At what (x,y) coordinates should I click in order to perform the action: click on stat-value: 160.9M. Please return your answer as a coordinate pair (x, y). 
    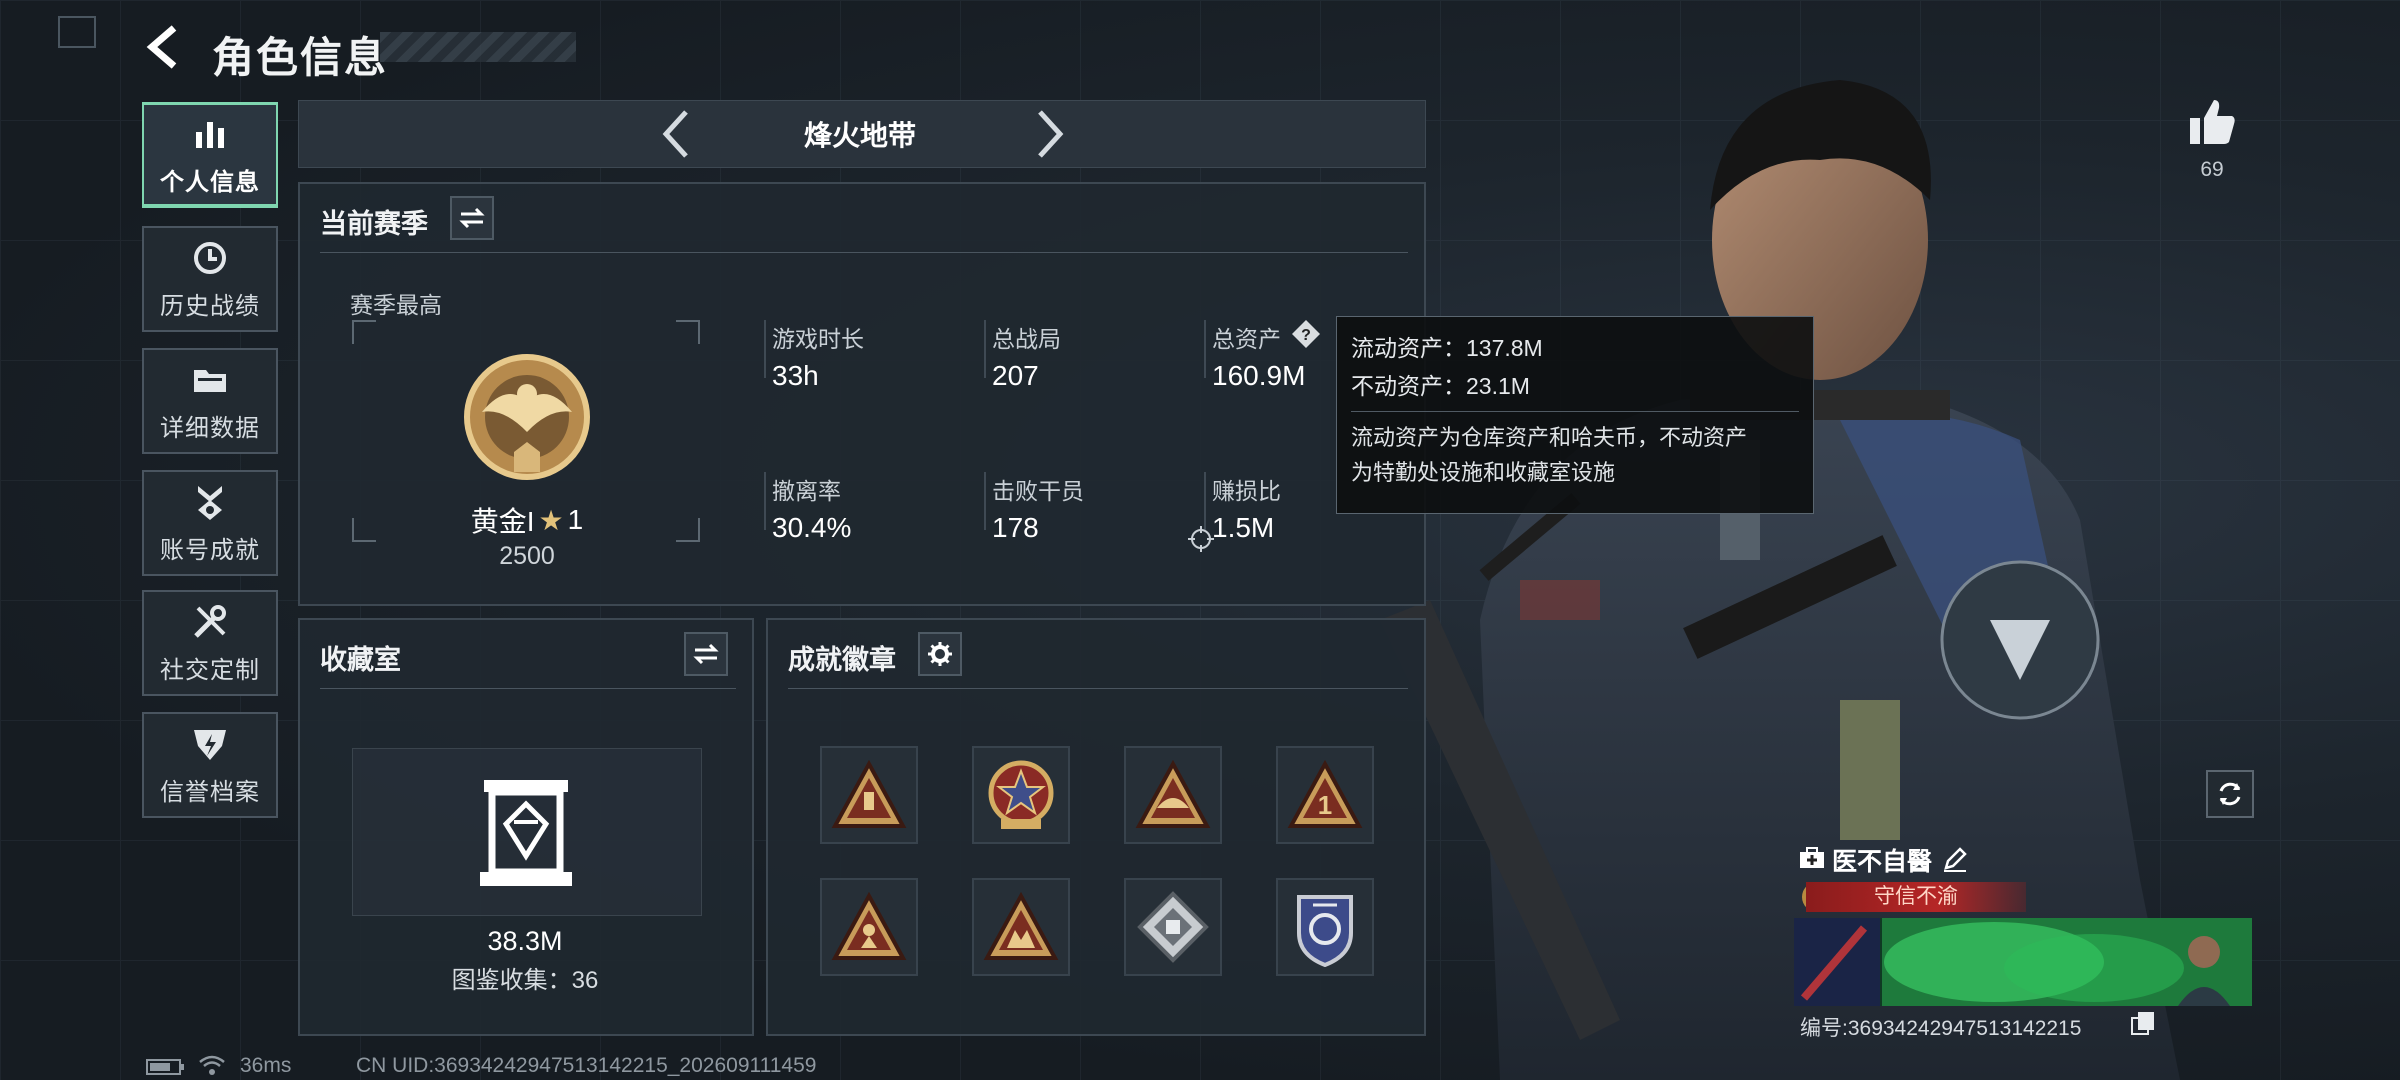
    Looking at the image, I should click on (1259, 375).